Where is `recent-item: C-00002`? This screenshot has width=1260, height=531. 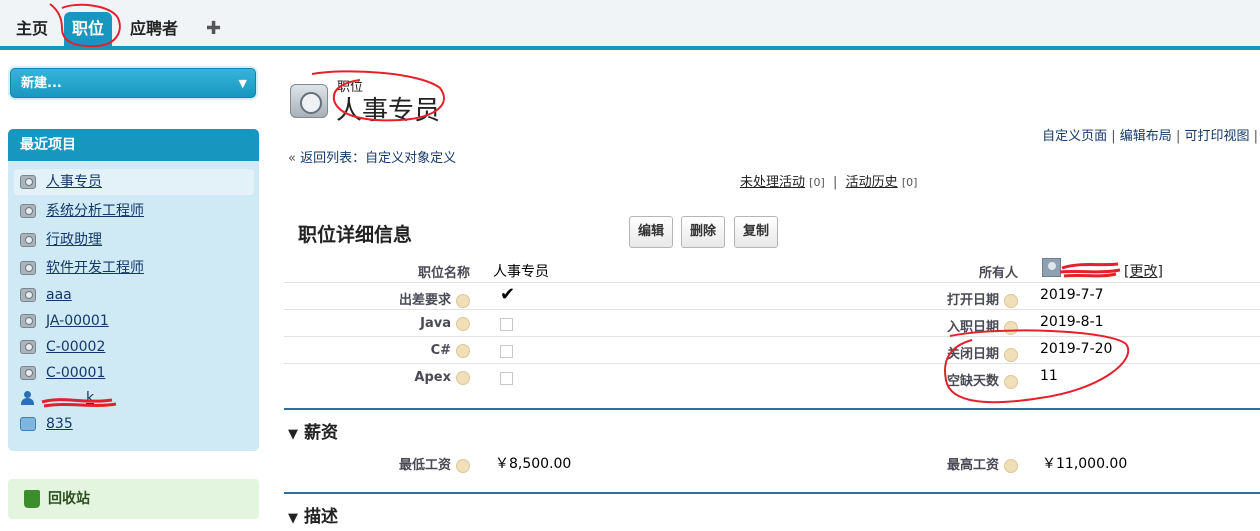
recent-item: C-00002 is located at coordinates (134, 347).